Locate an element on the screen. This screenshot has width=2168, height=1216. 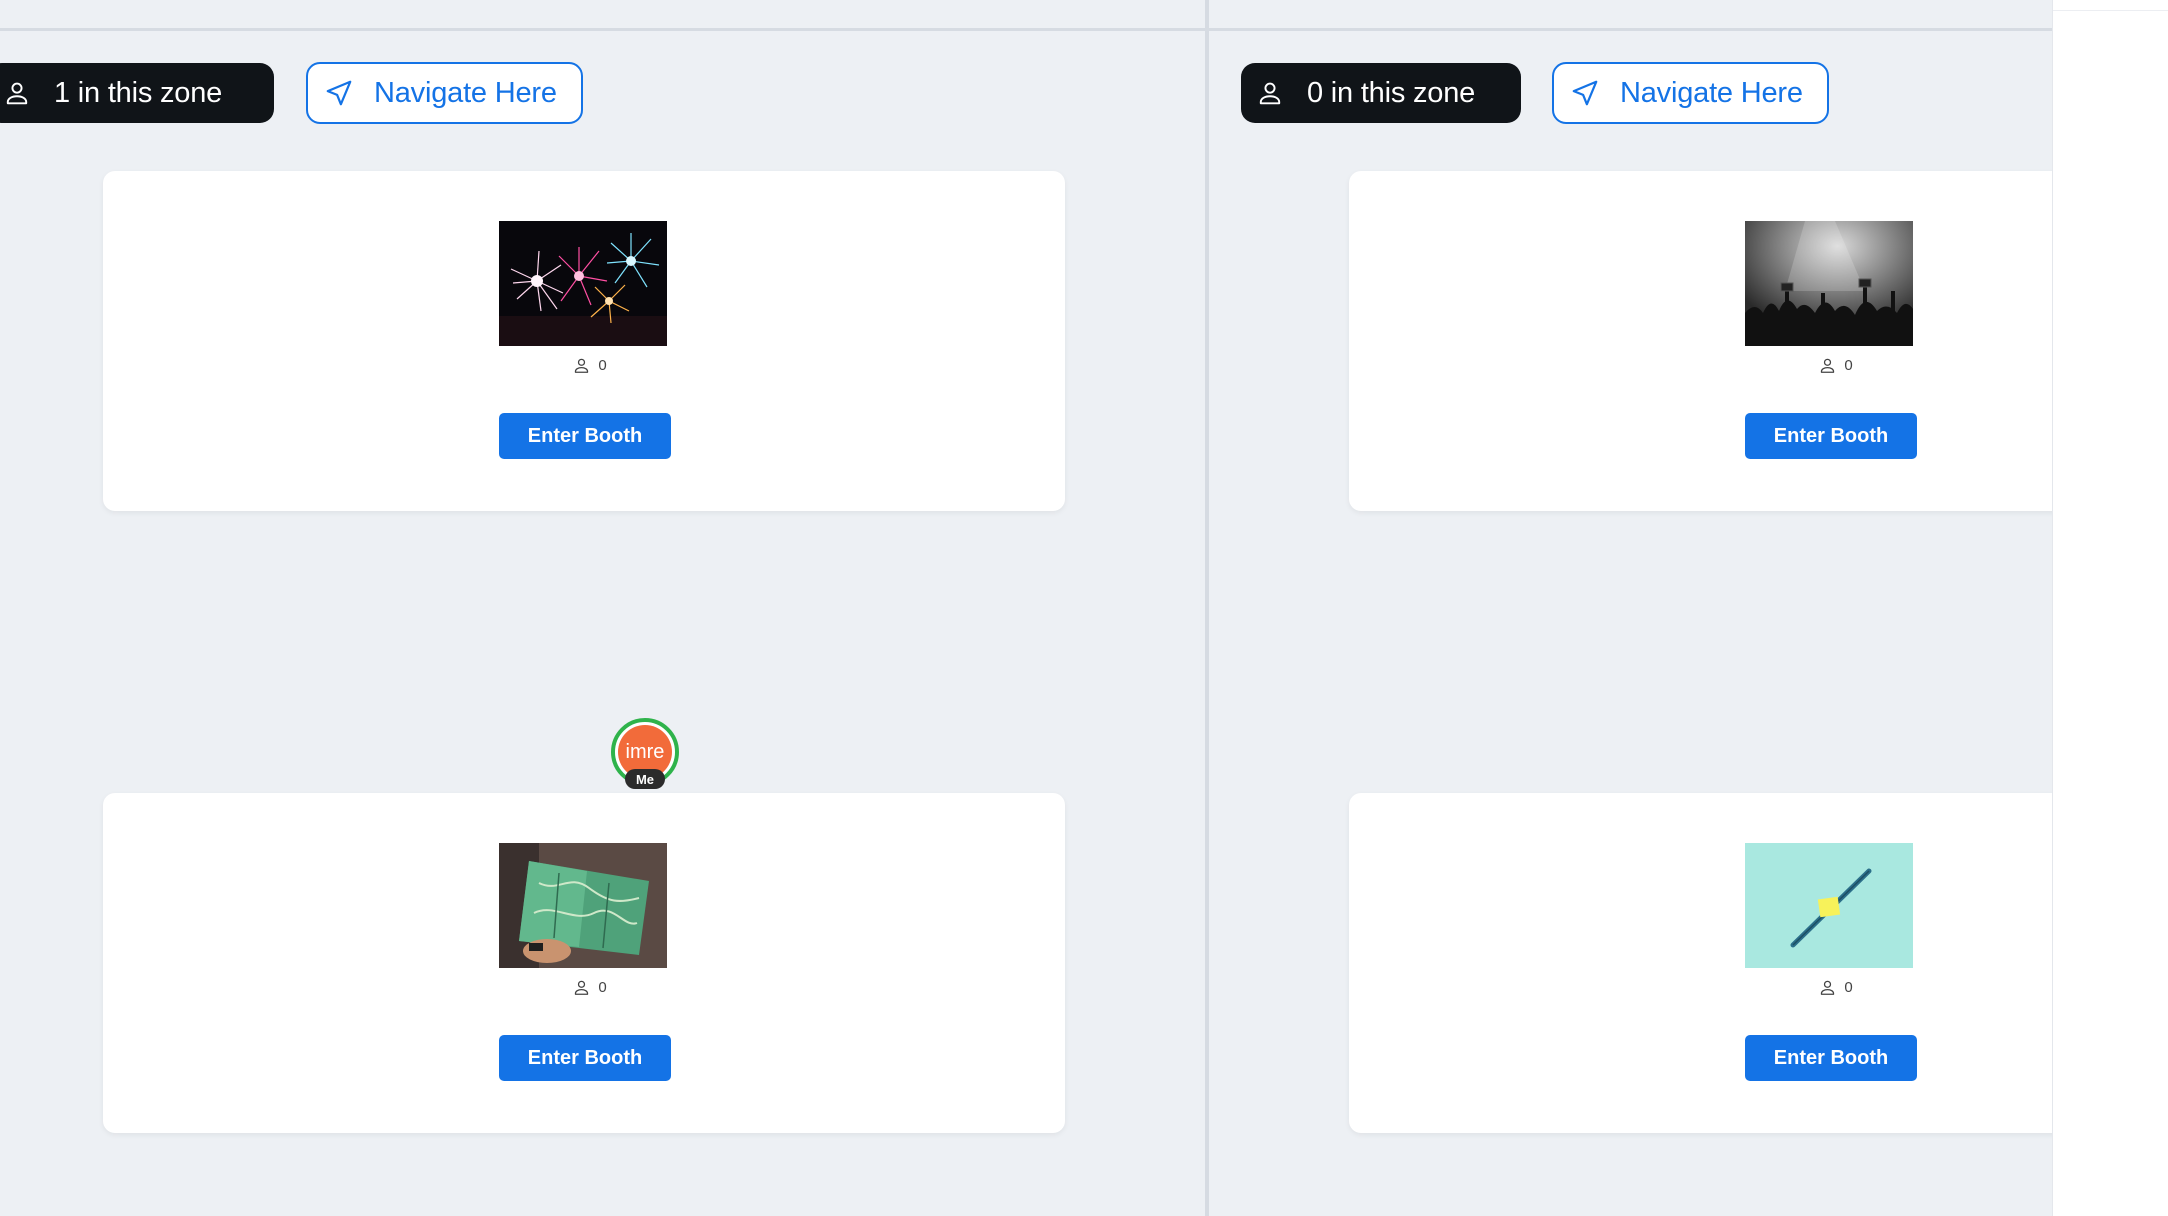
zone-occupancy-pill: 0 in this zone is located at coordinates (1381, 93).